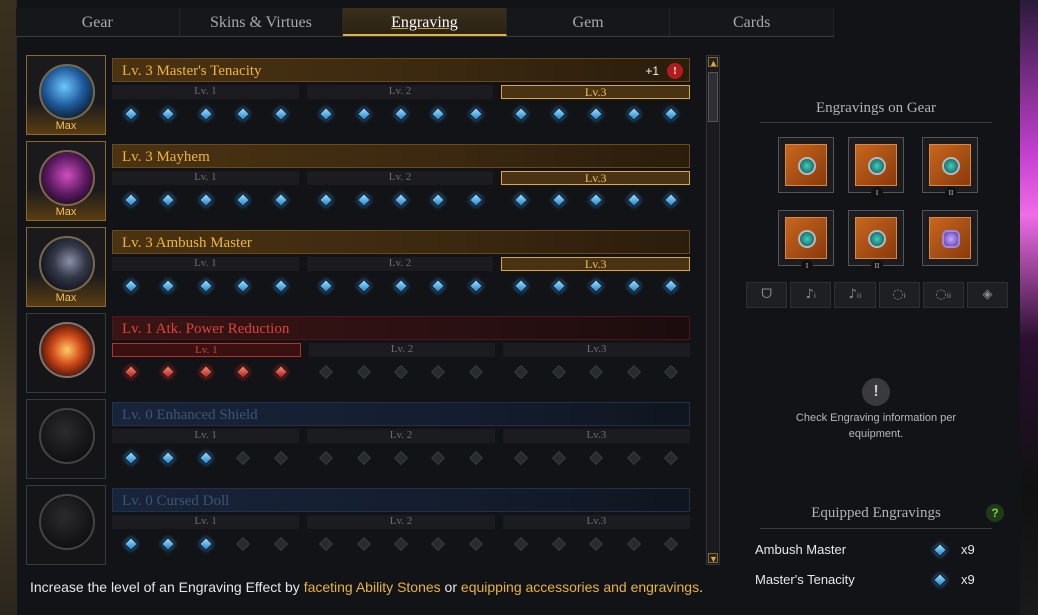  I want to click on tab-cards: Cards, so click(752, 22).